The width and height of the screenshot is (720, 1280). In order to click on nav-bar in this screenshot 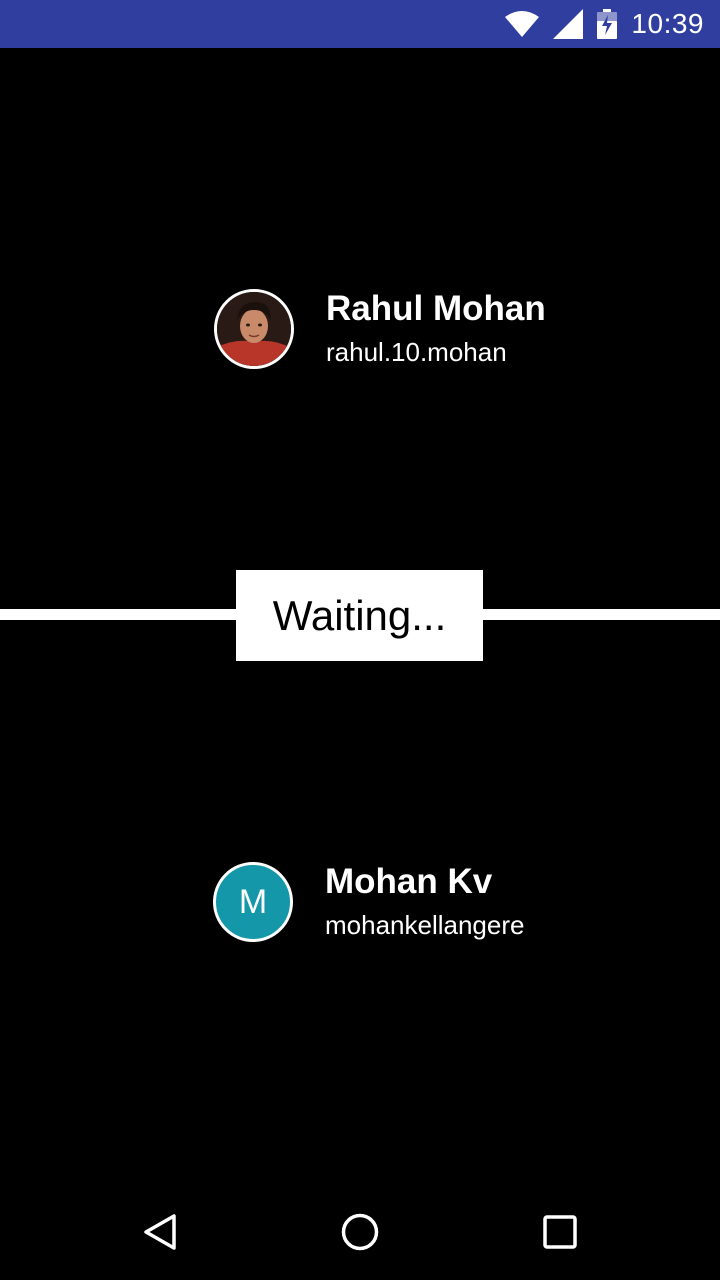, I will do `click(360, 1232)`.